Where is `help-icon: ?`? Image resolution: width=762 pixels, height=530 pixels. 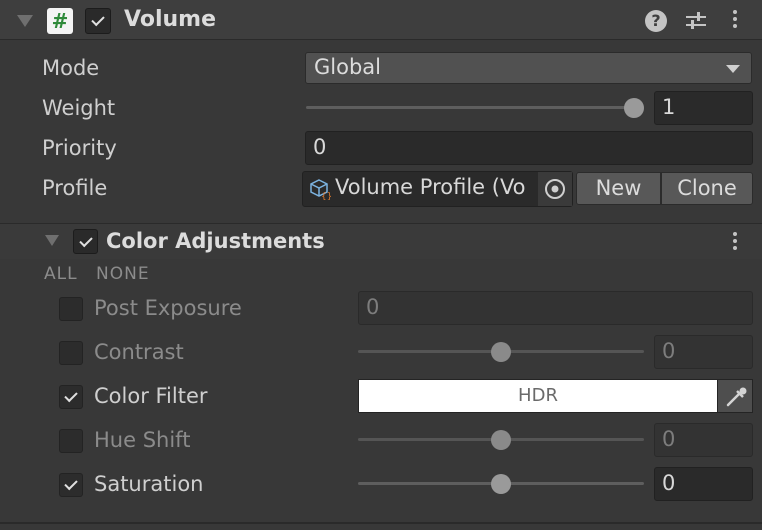 help-icon: ? is located at coordinates (656, 21).